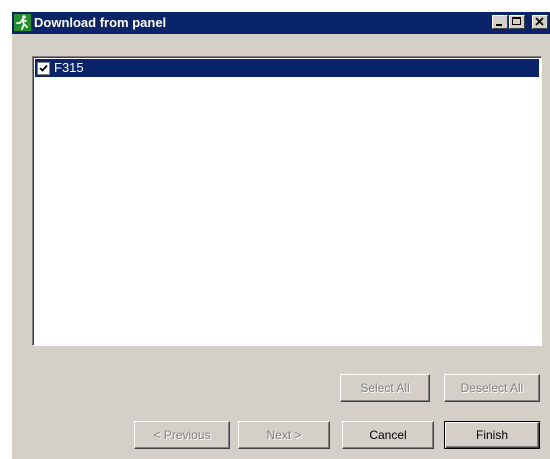 This screenshot has height=459, width=550. What do you see at coordinates (69, 67) in the screenshot?
I see `list-item-label: F315` at bounding box center [69, 67].